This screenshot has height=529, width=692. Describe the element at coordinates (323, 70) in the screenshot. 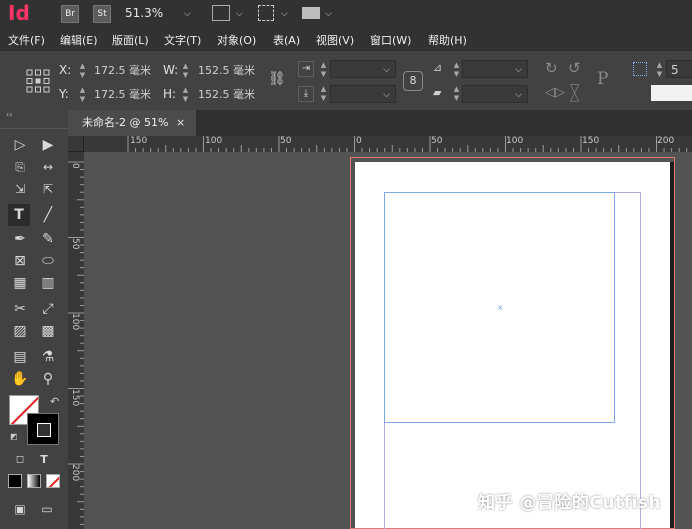

I see `scale-x-stepper-icon: ▲ ▼` at that location.